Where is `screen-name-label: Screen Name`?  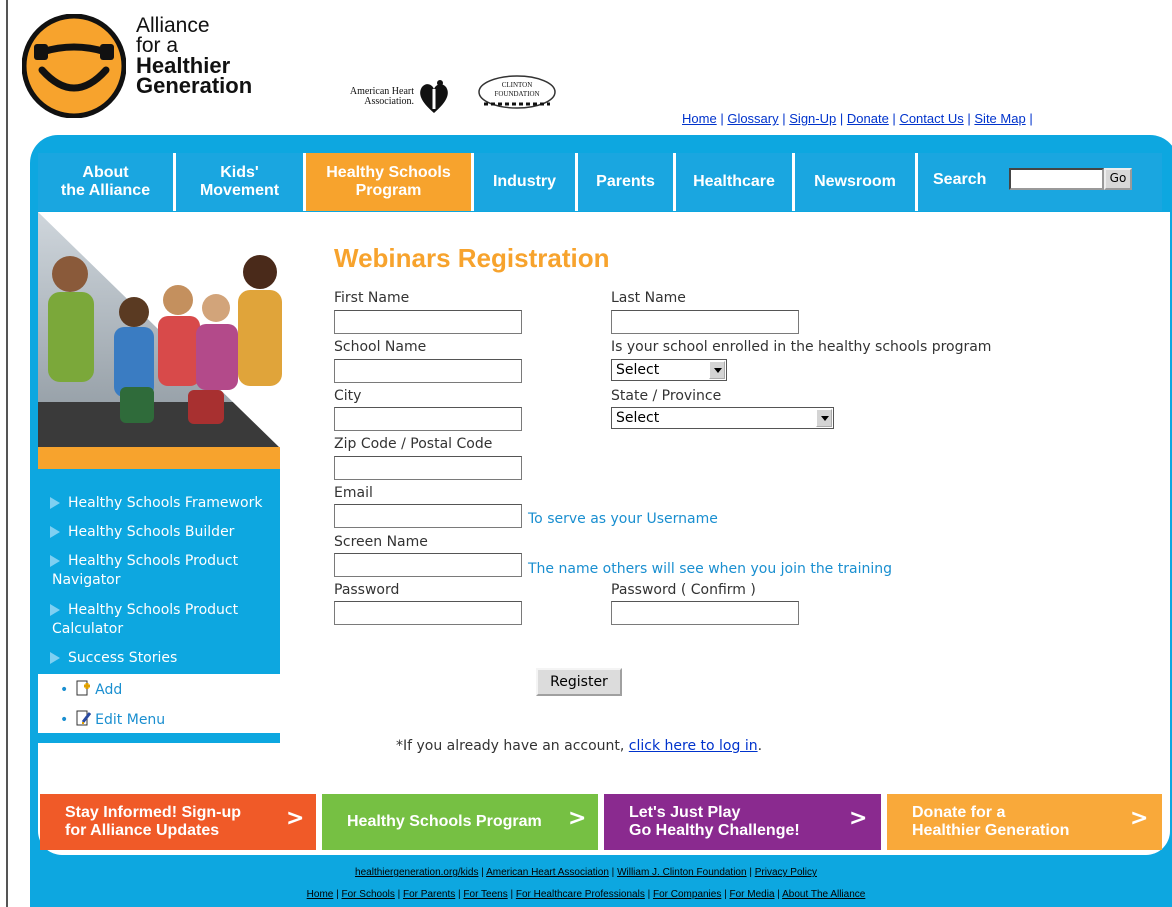
screen-name-label: Screen Name is located at coordinates (381, 542).